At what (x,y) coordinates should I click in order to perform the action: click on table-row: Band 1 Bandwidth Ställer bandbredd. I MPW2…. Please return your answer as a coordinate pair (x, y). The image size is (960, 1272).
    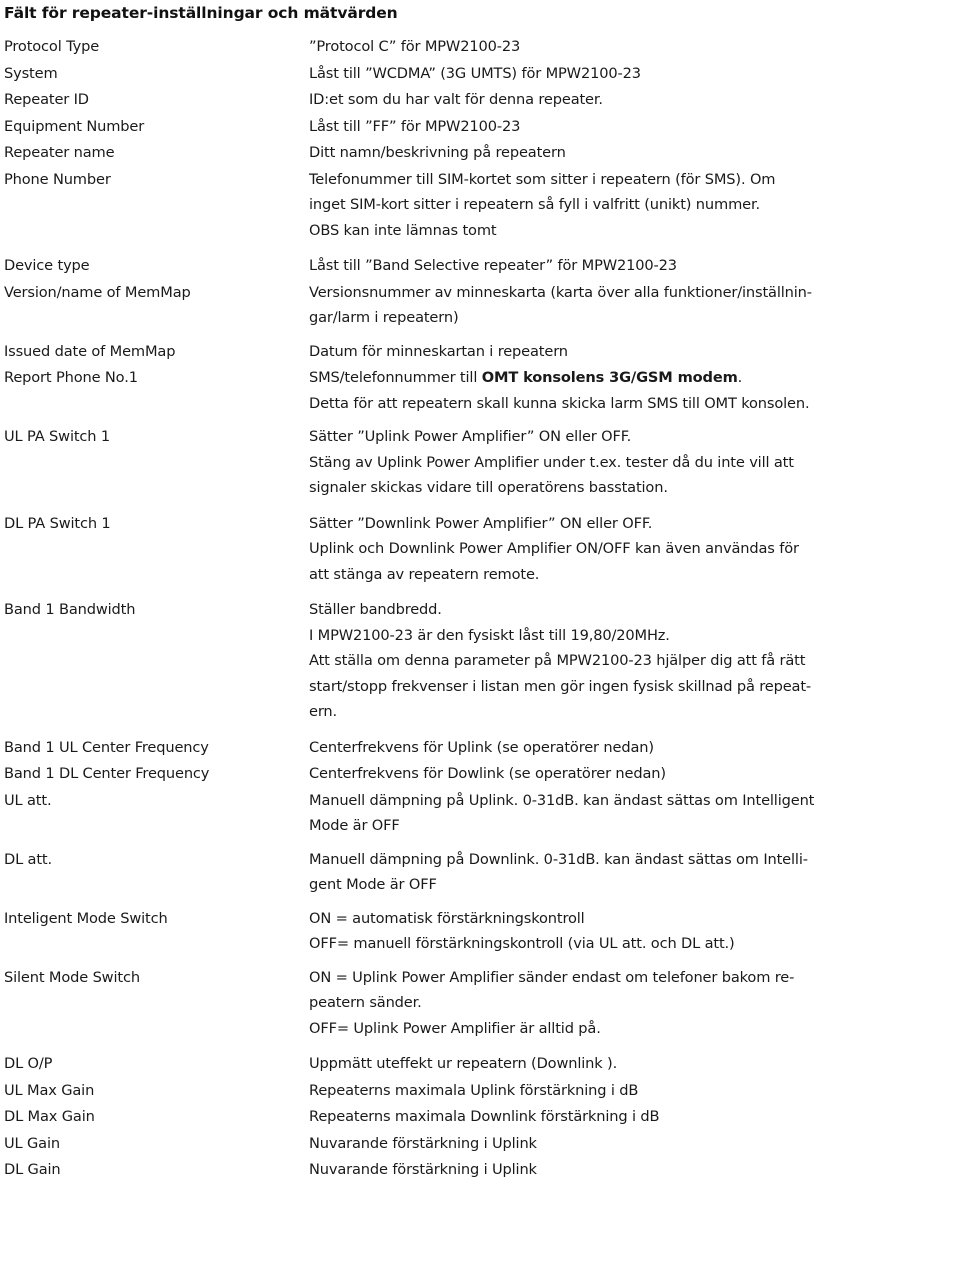
    Looking at the image, I should click on (480, 661).